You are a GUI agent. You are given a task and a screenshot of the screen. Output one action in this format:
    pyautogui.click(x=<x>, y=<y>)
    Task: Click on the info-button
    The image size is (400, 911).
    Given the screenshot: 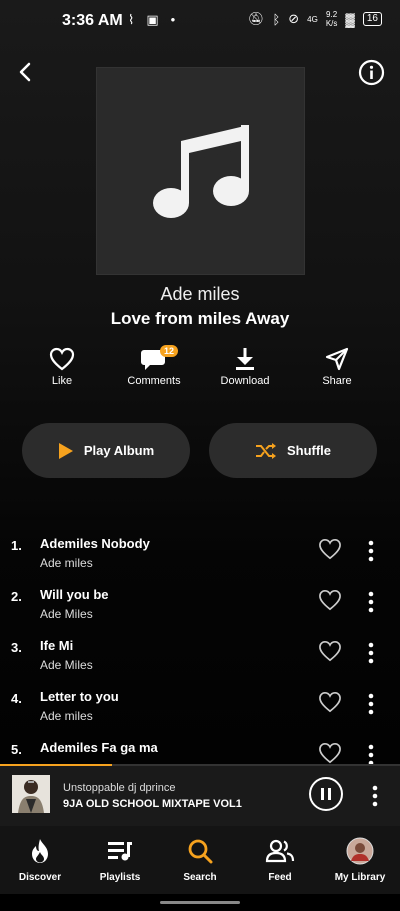 What is the action you would take?
    pyautogui.click(x=371, y=72)
    